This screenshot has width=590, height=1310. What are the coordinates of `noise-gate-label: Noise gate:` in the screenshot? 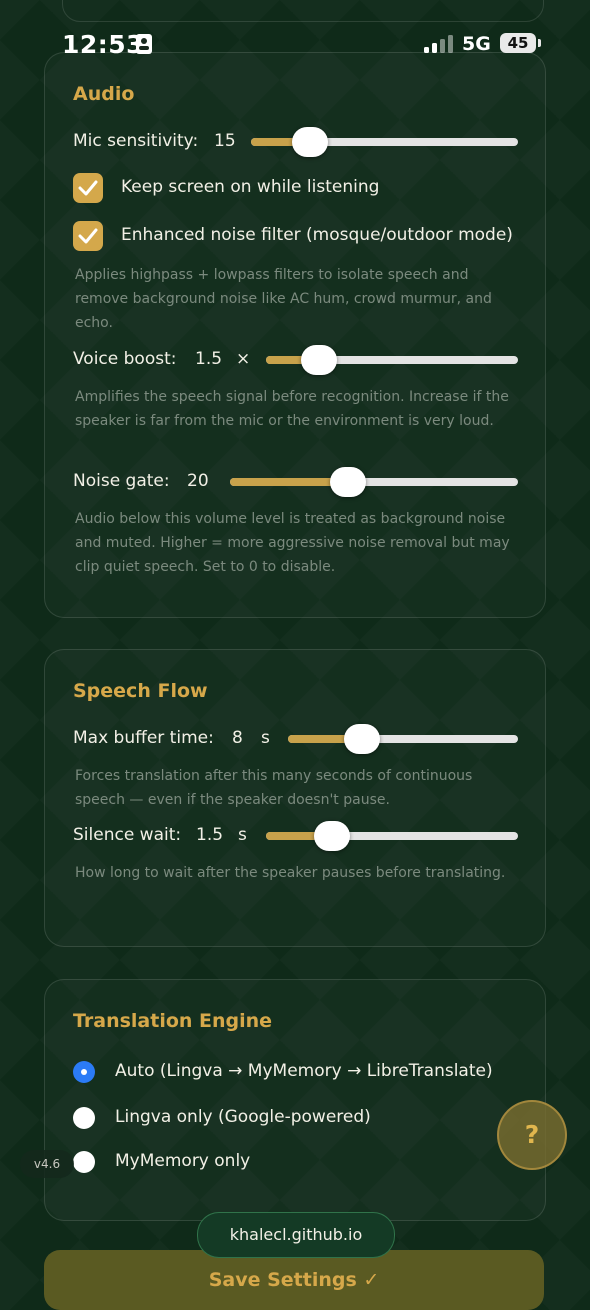 It's located at (121, 481).